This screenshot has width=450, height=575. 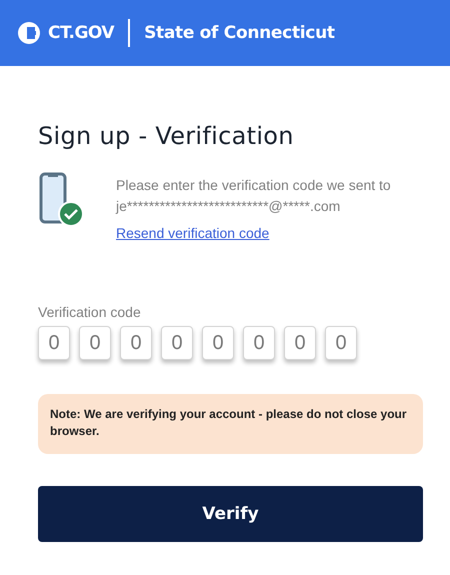 What do you see at coordinates (29, 33) in the screenshot?
I see `logo-icon` at bounding box center [29, 33].